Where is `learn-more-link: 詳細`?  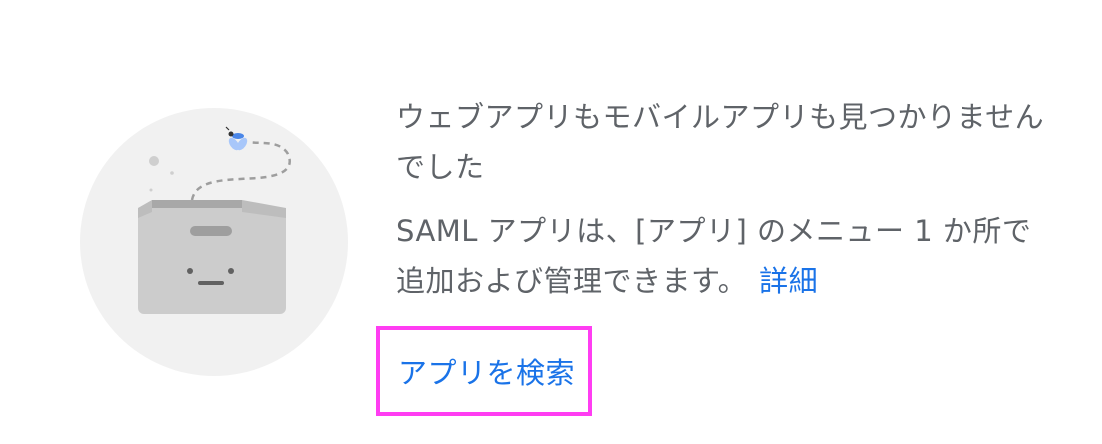 learn-more-link: 詳細 is located at coordinates (788, 281).